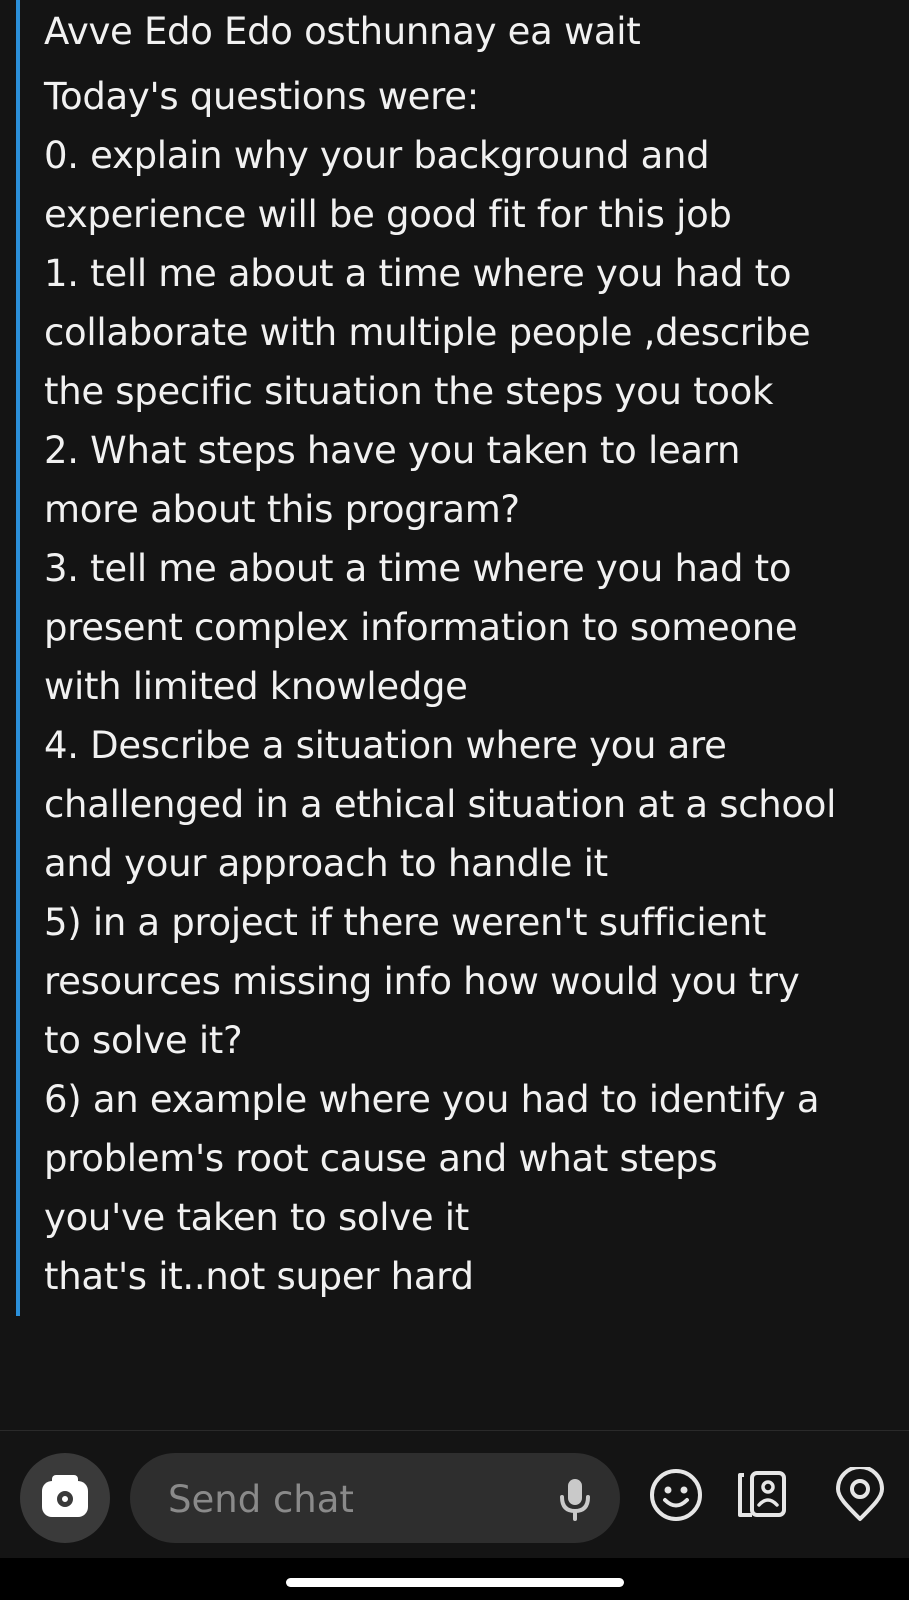 This screenshot has width=909, height=1600. I want to click on chat-composer, so click(454, 1494).